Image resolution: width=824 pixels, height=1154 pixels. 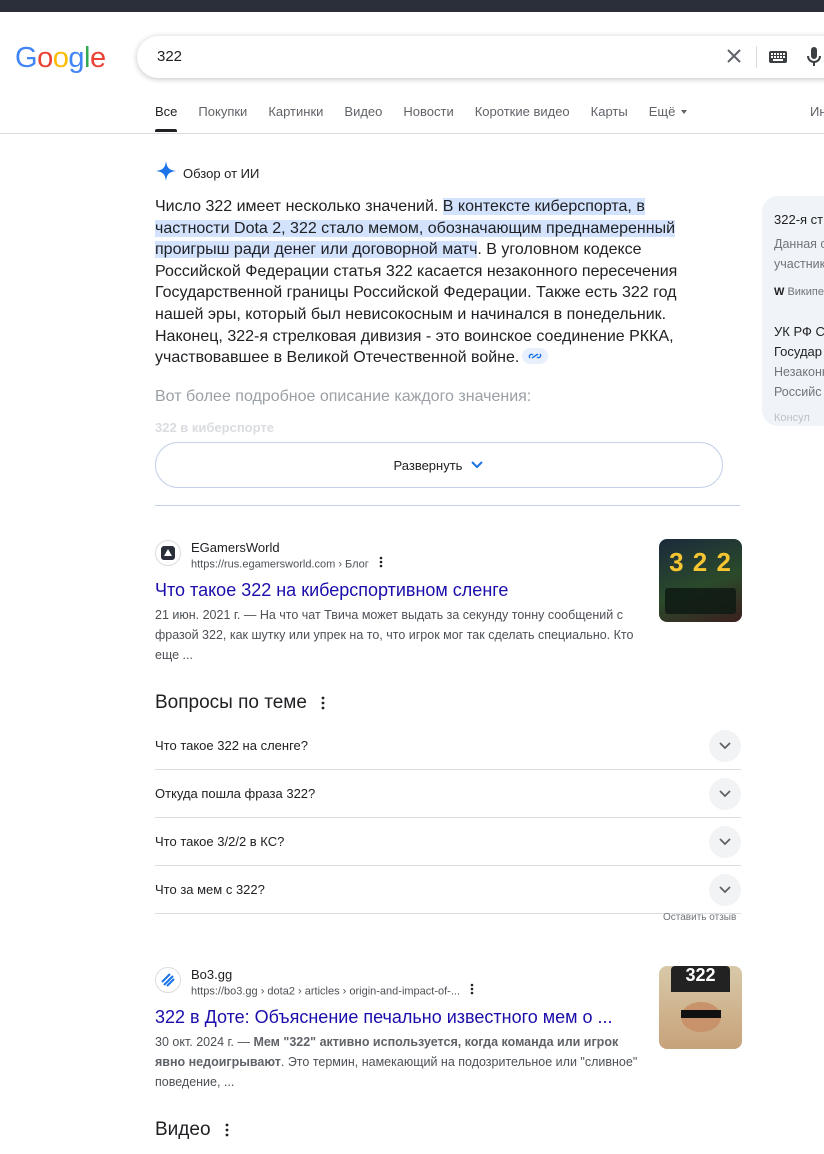 I want to click on tab-all: Все, so click(x=166, y=118).